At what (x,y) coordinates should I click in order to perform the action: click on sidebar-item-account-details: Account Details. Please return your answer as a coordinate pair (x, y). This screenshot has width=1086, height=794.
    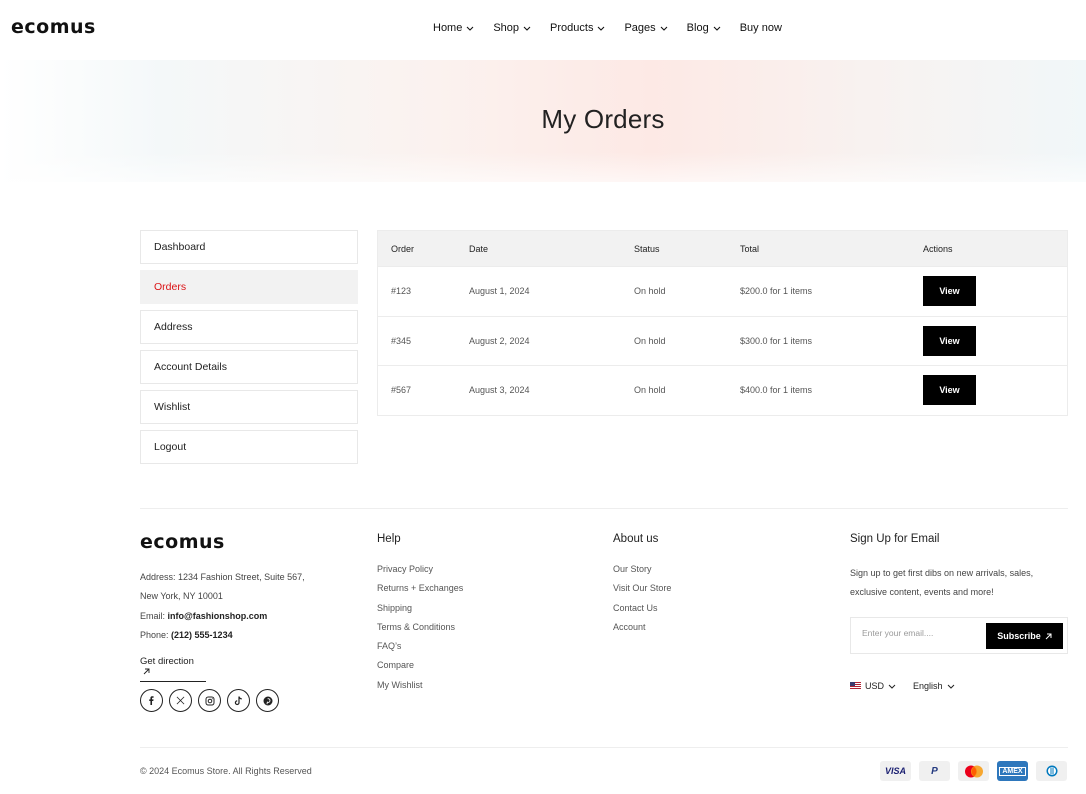
    Looking at the image, I should click on (249, 367).